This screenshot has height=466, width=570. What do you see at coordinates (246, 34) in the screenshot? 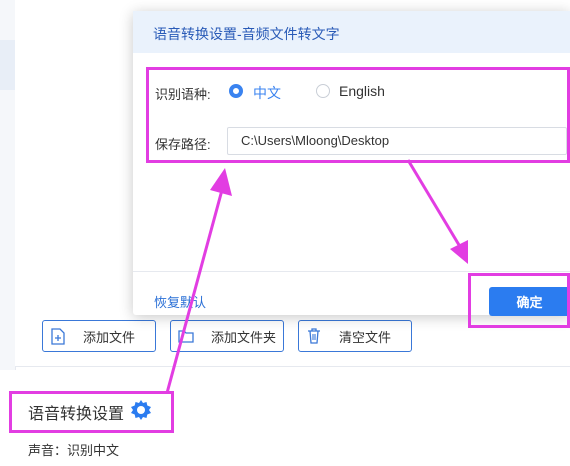
I see `dialog-title: 语音转换设置-音频文件转文字` at bounding box center [246, 34].